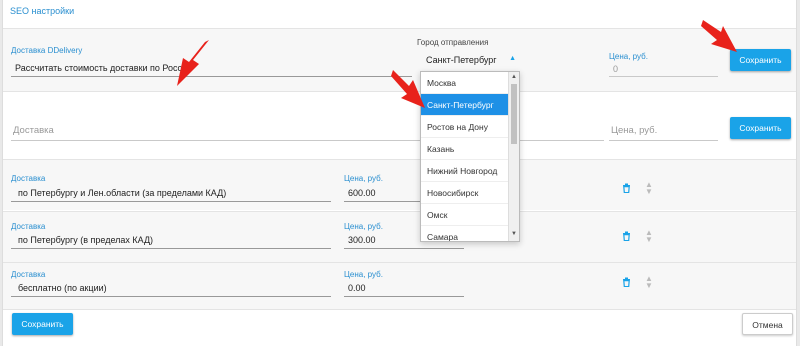 The height and width of the screenshot is (346, 800). What do you see at coordinates (362, 240) in the screenshot?
I see `delivery-price-value: 300.00` at bounding box center [362, 240].